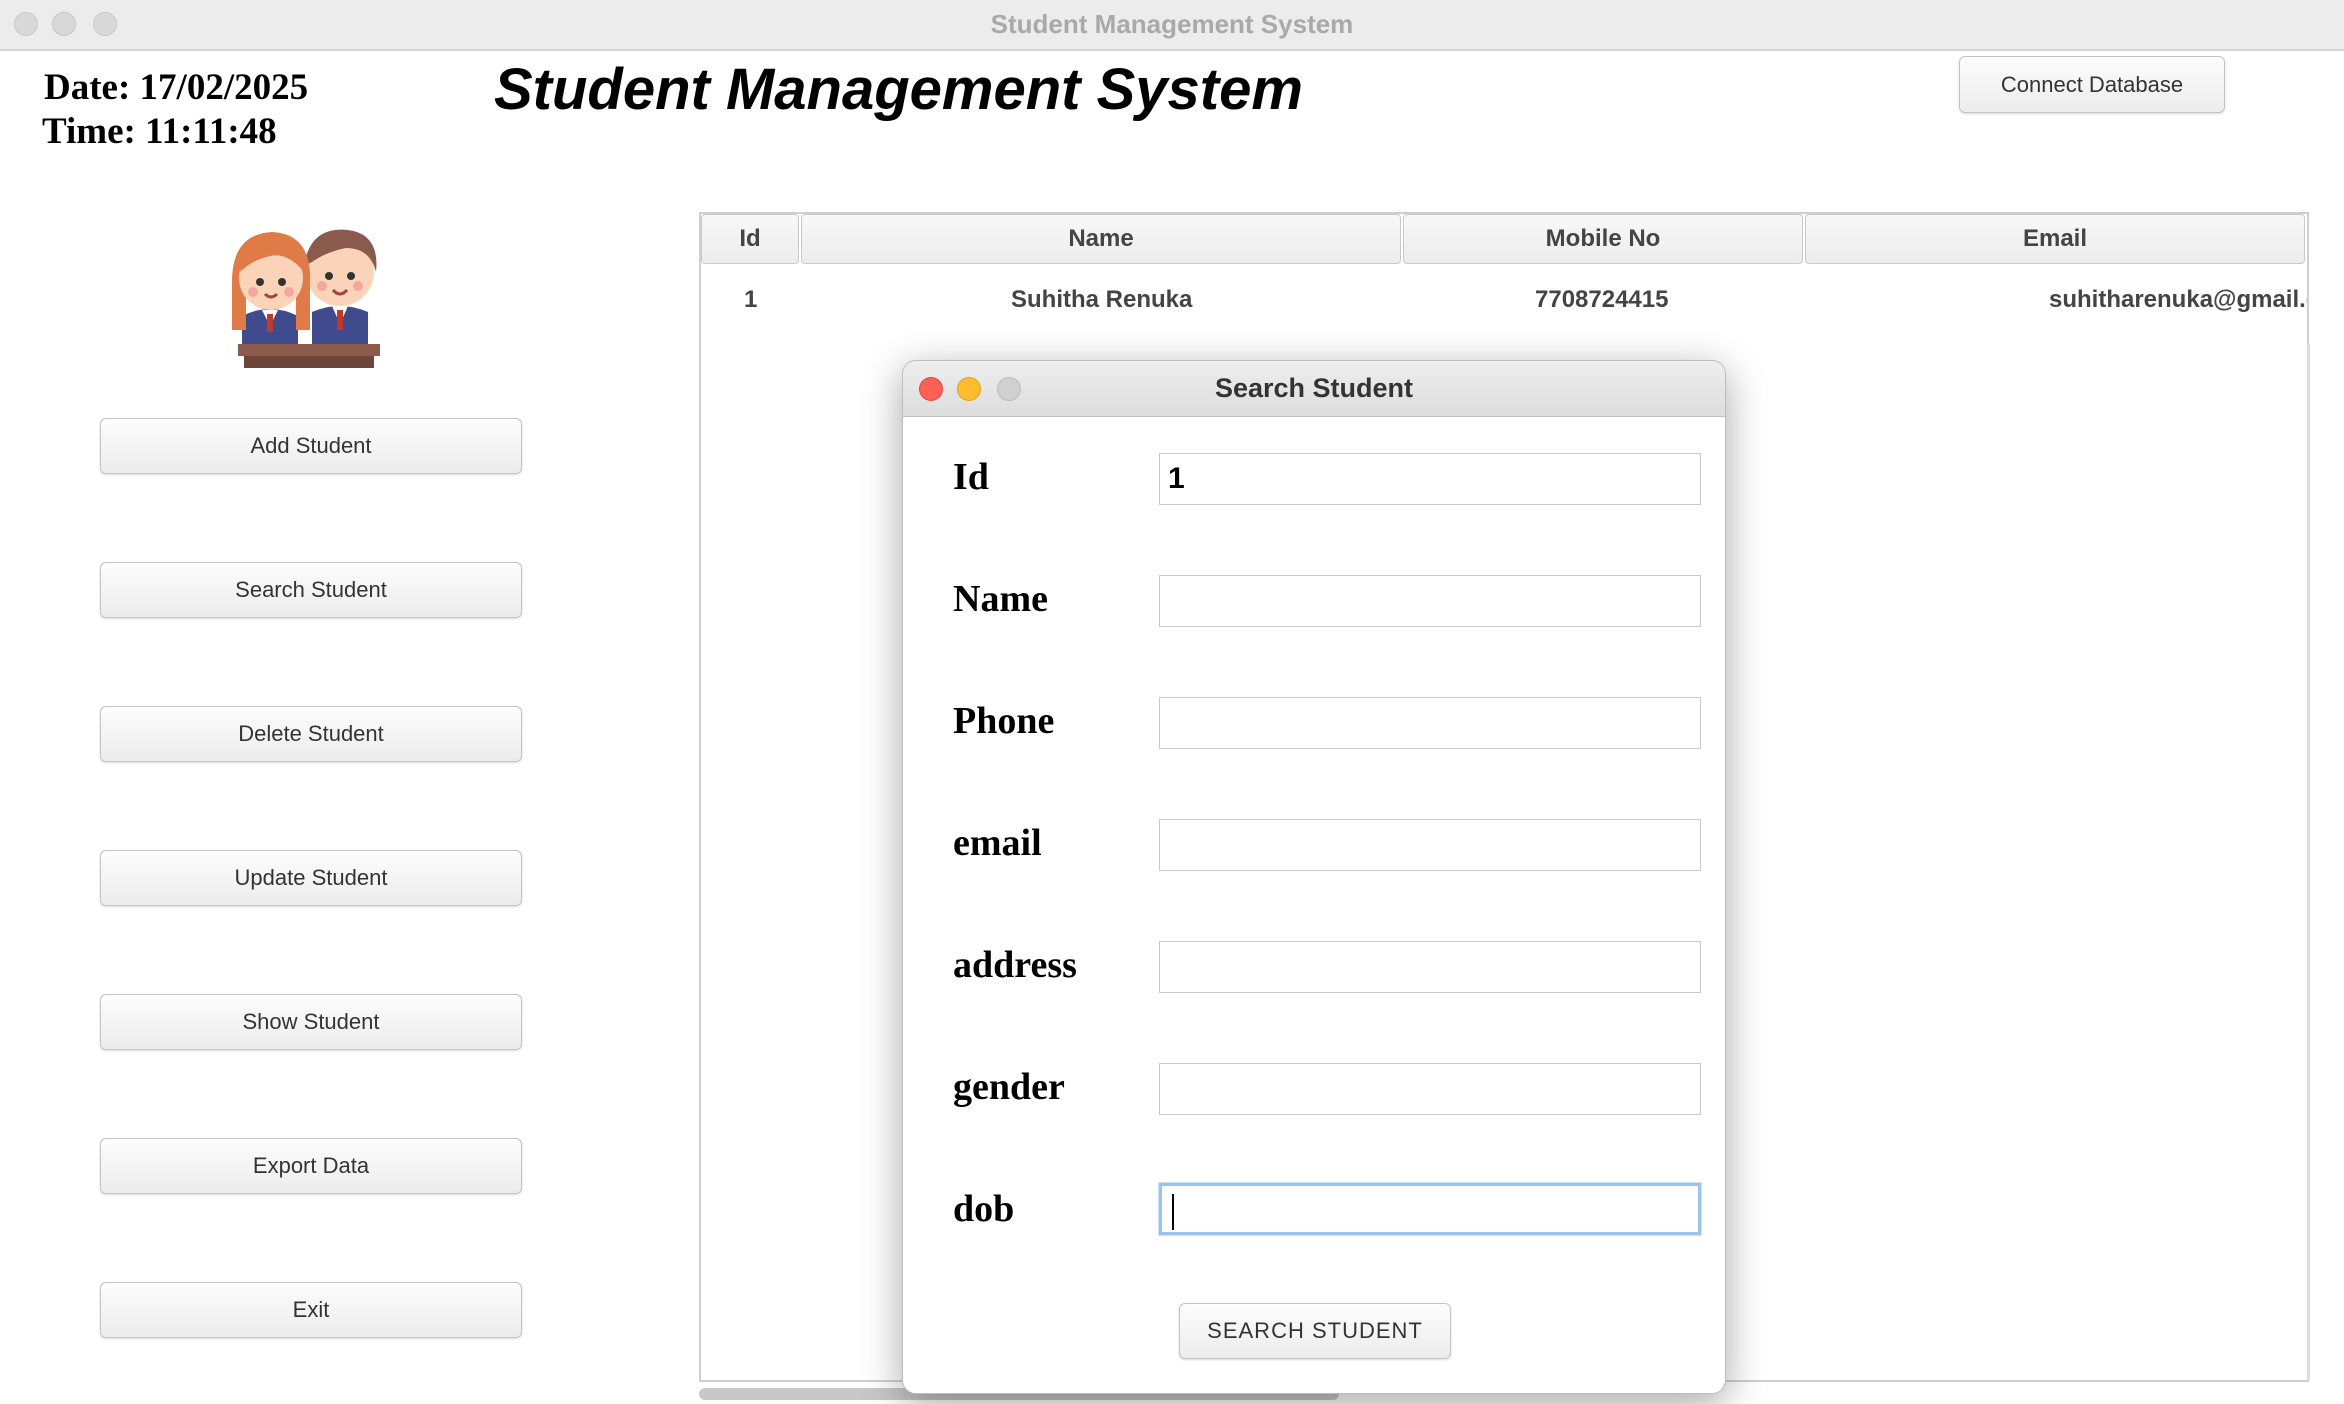  I want to click on cell-id: 1, so click(751, 299).